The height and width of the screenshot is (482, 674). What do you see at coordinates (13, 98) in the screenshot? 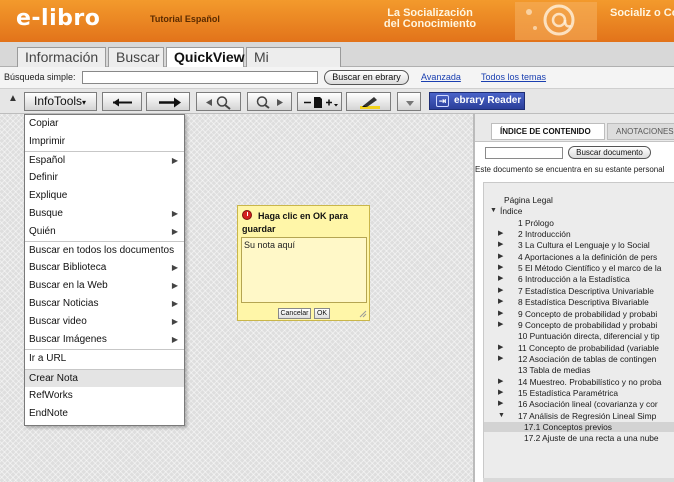
I see `collapse-toolbar-icon: ▲` at bounding box center [13, 98].